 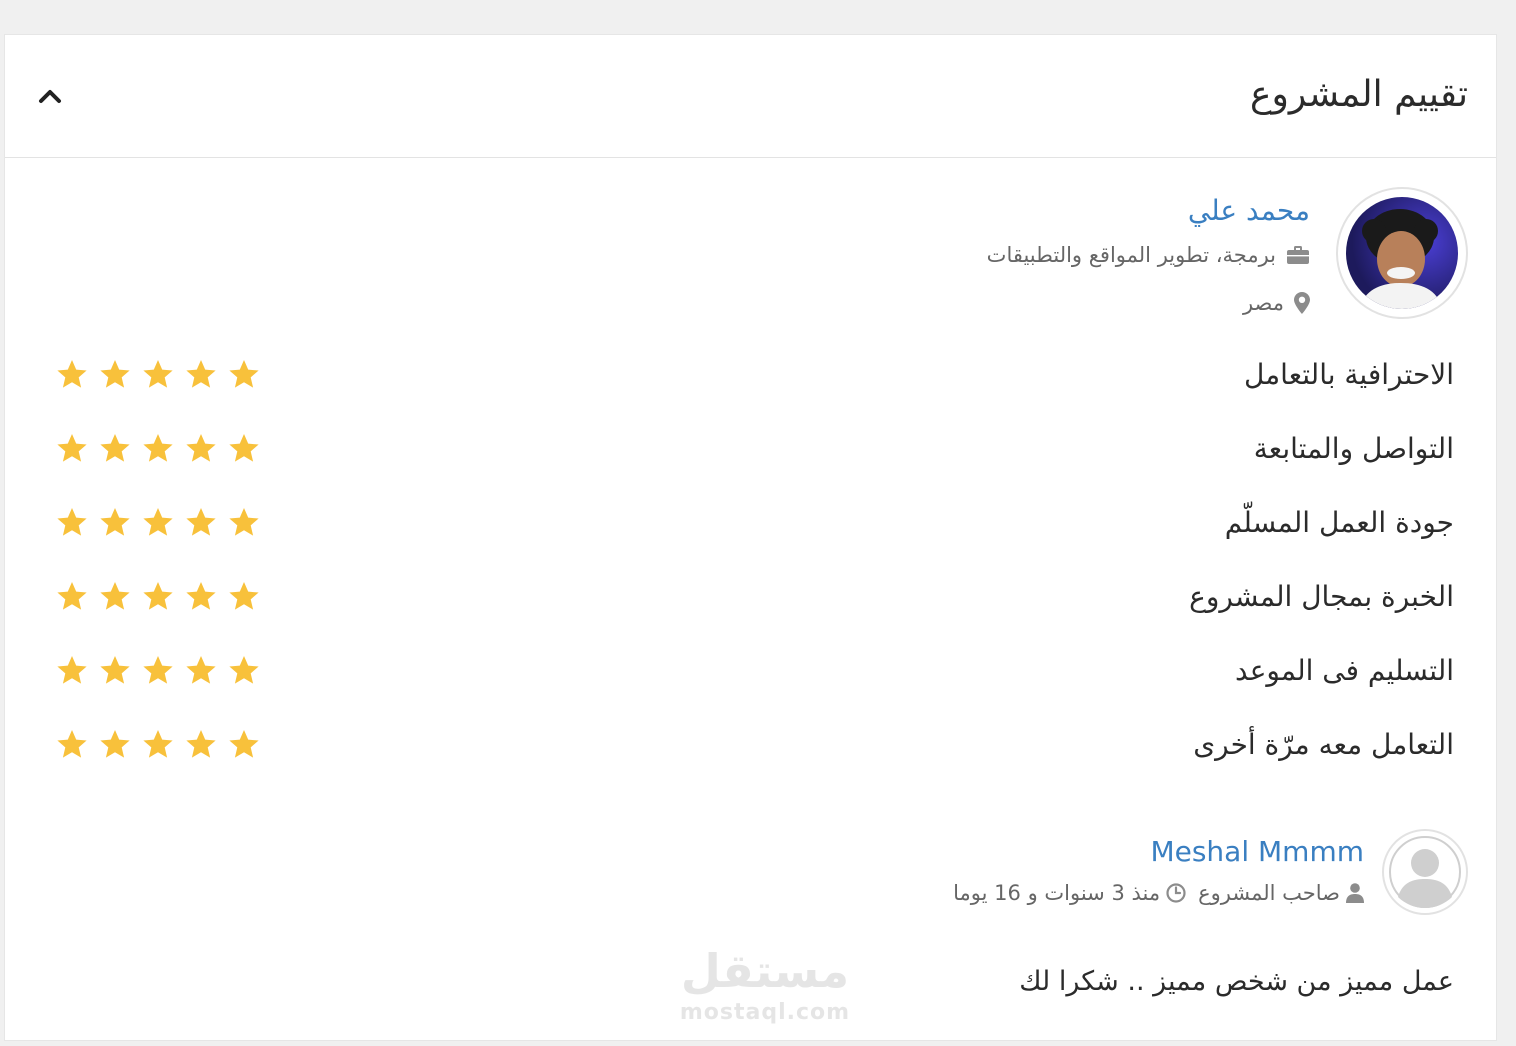 I want to click on rating-row: التعامل معه مرّة أخرى, so click(x=750, y=745).